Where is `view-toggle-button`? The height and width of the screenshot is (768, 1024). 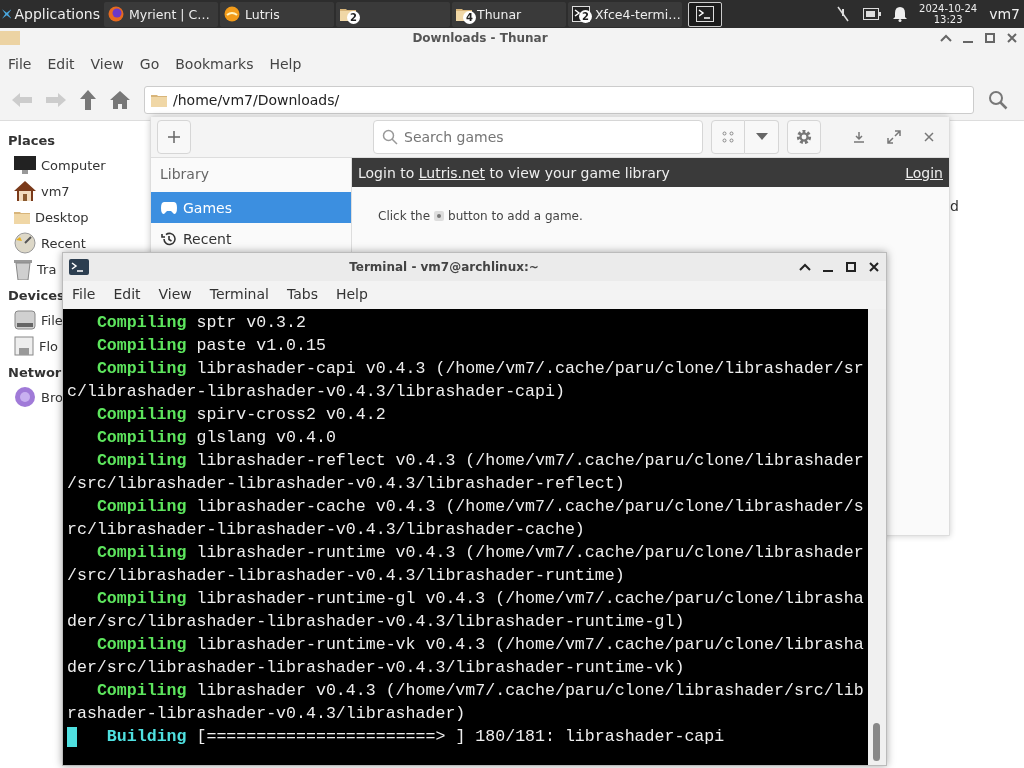 view-toggle-button is located at coordinates (728, 137).